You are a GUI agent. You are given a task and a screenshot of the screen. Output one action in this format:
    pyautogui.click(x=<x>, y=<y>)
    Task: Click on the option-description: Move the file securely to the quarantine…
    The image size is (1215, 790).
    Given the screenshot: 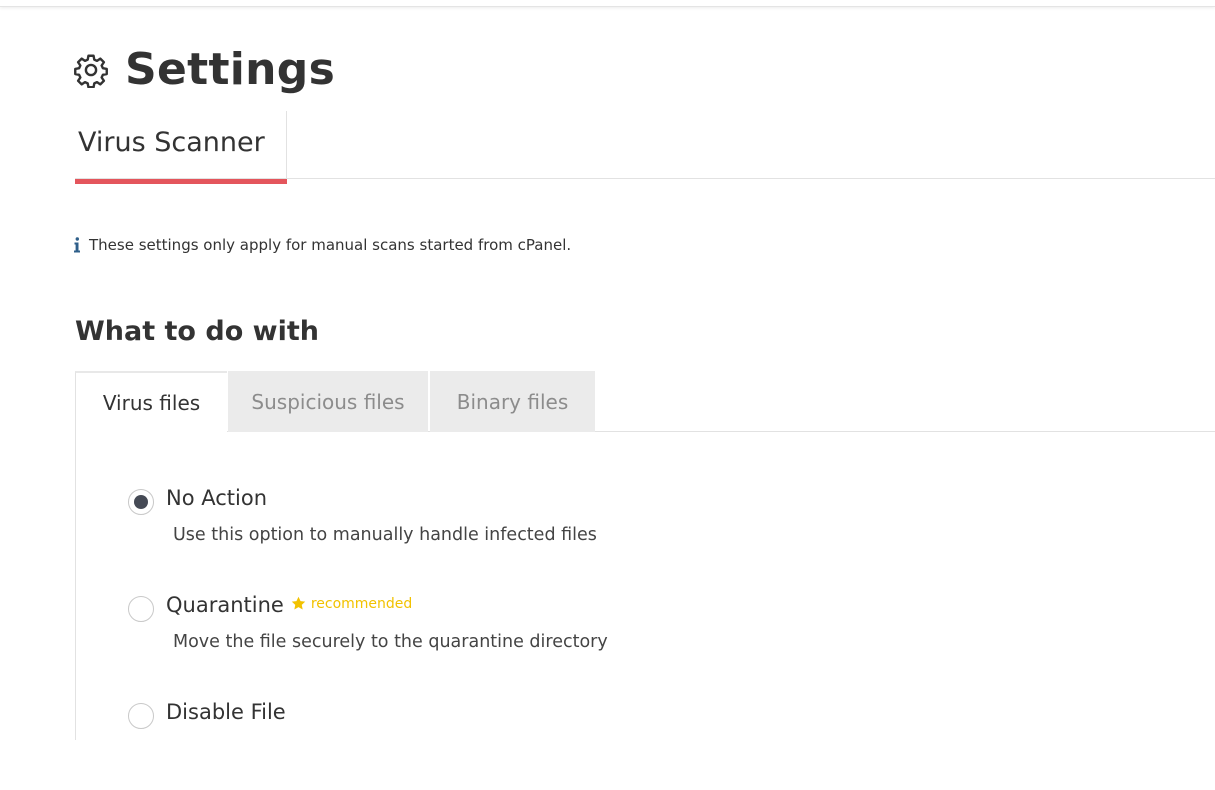 What is the action you would take?
    pyautogui.click(x=390, y=642)
    